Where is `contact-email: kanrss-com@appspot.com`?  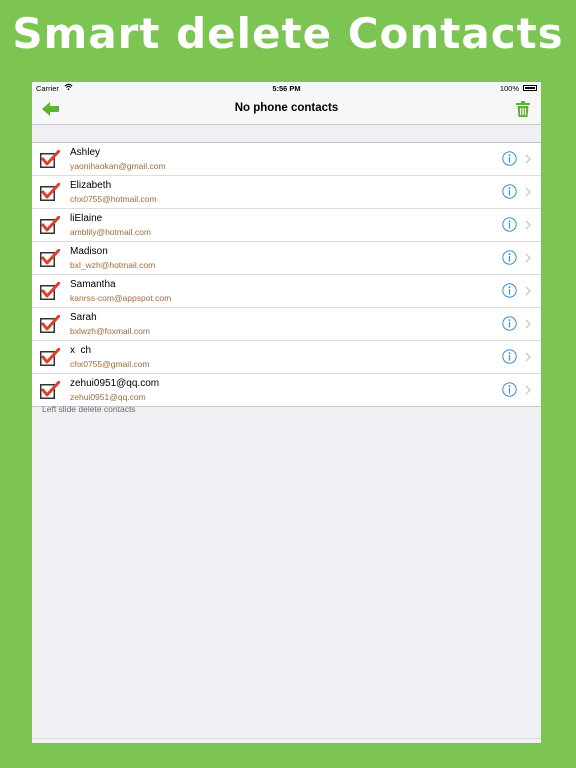
contact-email: kanrss-com@appspot.com is located at coordinates (121, 298).